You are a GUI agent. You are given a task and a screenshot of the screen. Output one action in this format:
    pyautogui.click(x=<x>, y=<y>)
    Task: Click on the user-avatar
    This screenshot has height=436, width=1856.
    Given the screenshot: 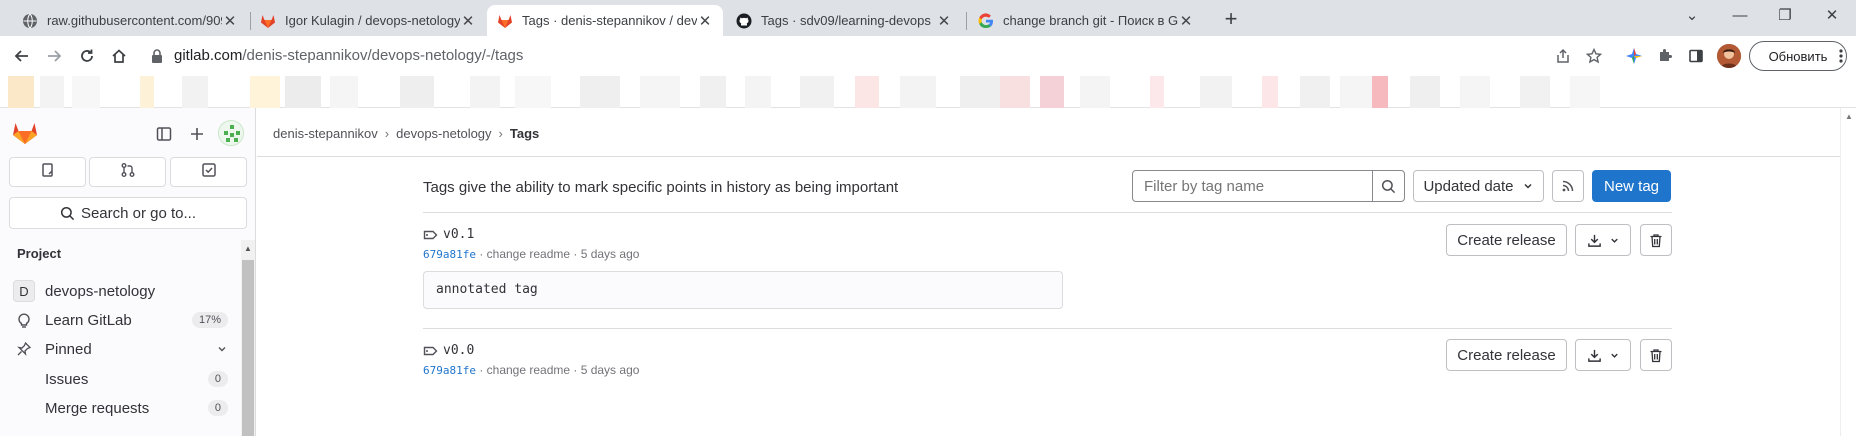 What is the action you would take?
    pyautogui.click(x=231, y=133)
    